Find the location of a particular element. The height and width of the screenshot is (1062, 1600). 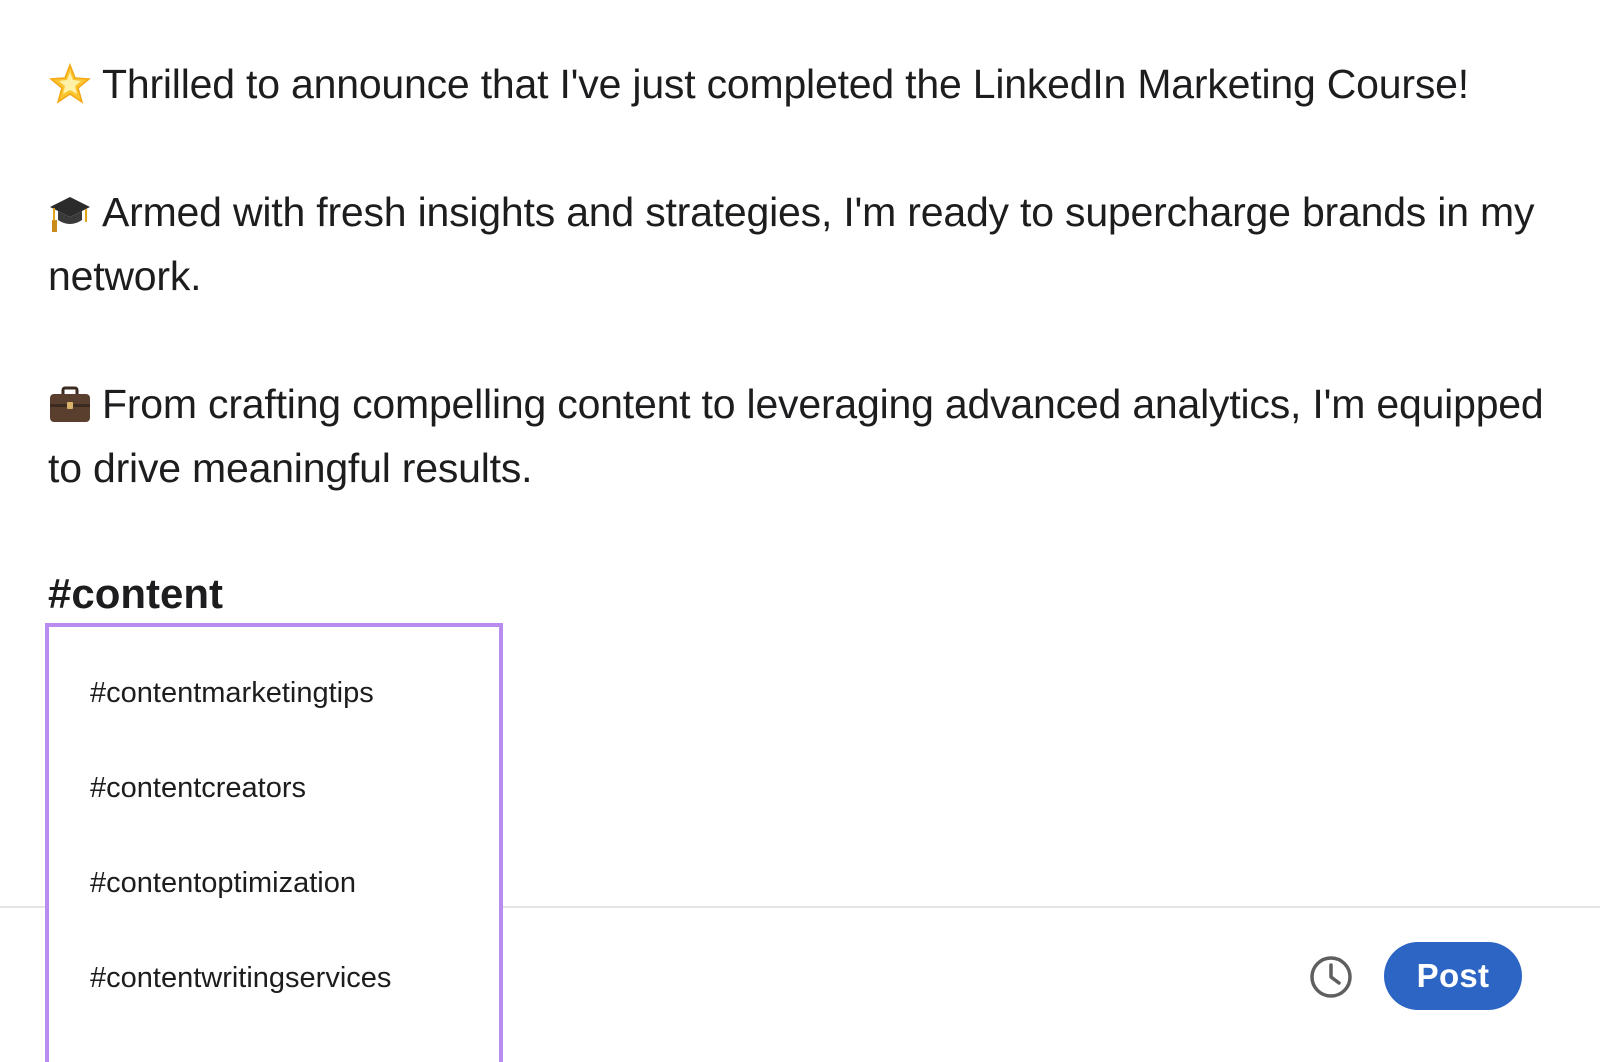

post-button: Post is located at coordinates (1453, 976).